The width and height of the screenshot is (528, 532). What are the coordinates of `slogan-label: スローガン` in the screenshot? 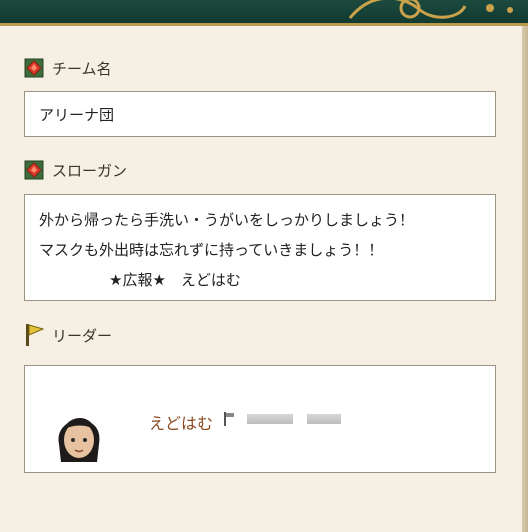 It's located at (90, 170).